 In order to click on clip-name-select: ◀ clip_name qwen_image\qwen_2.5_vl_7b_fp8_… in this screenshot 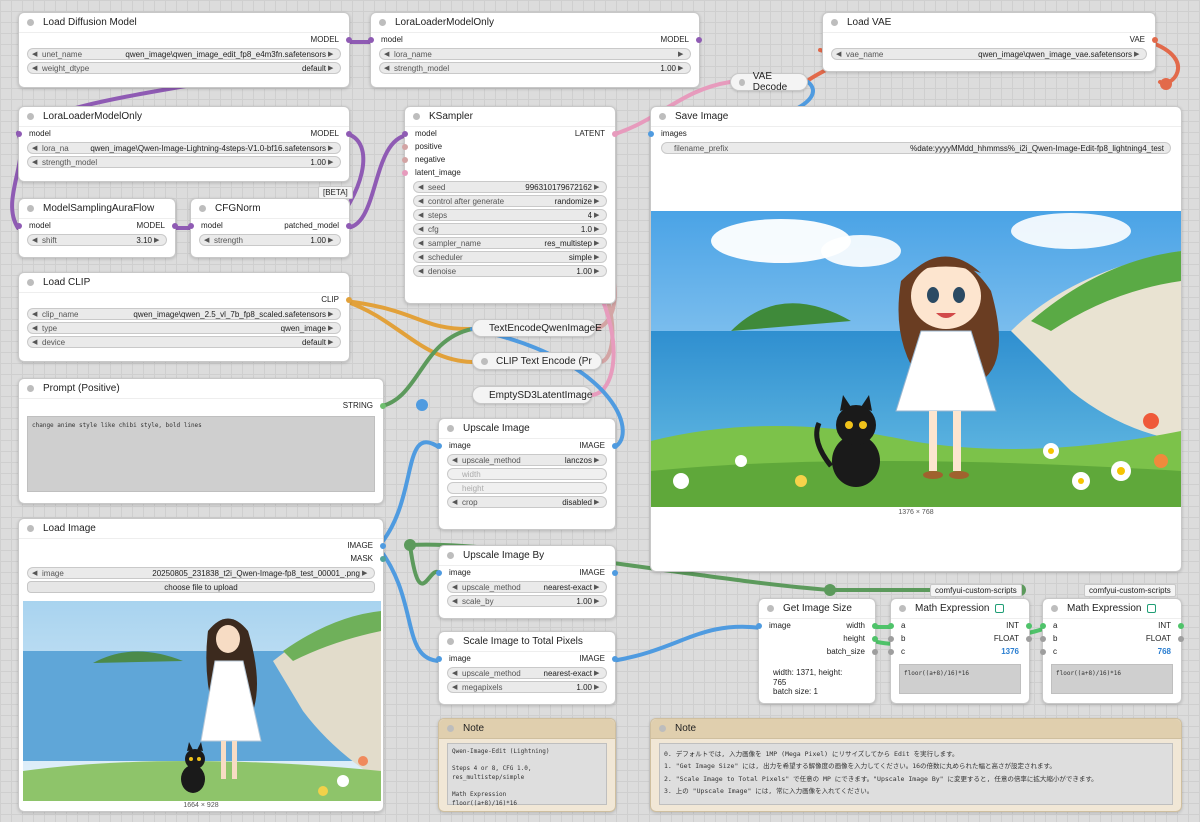, I will do `click(184, 314)`.